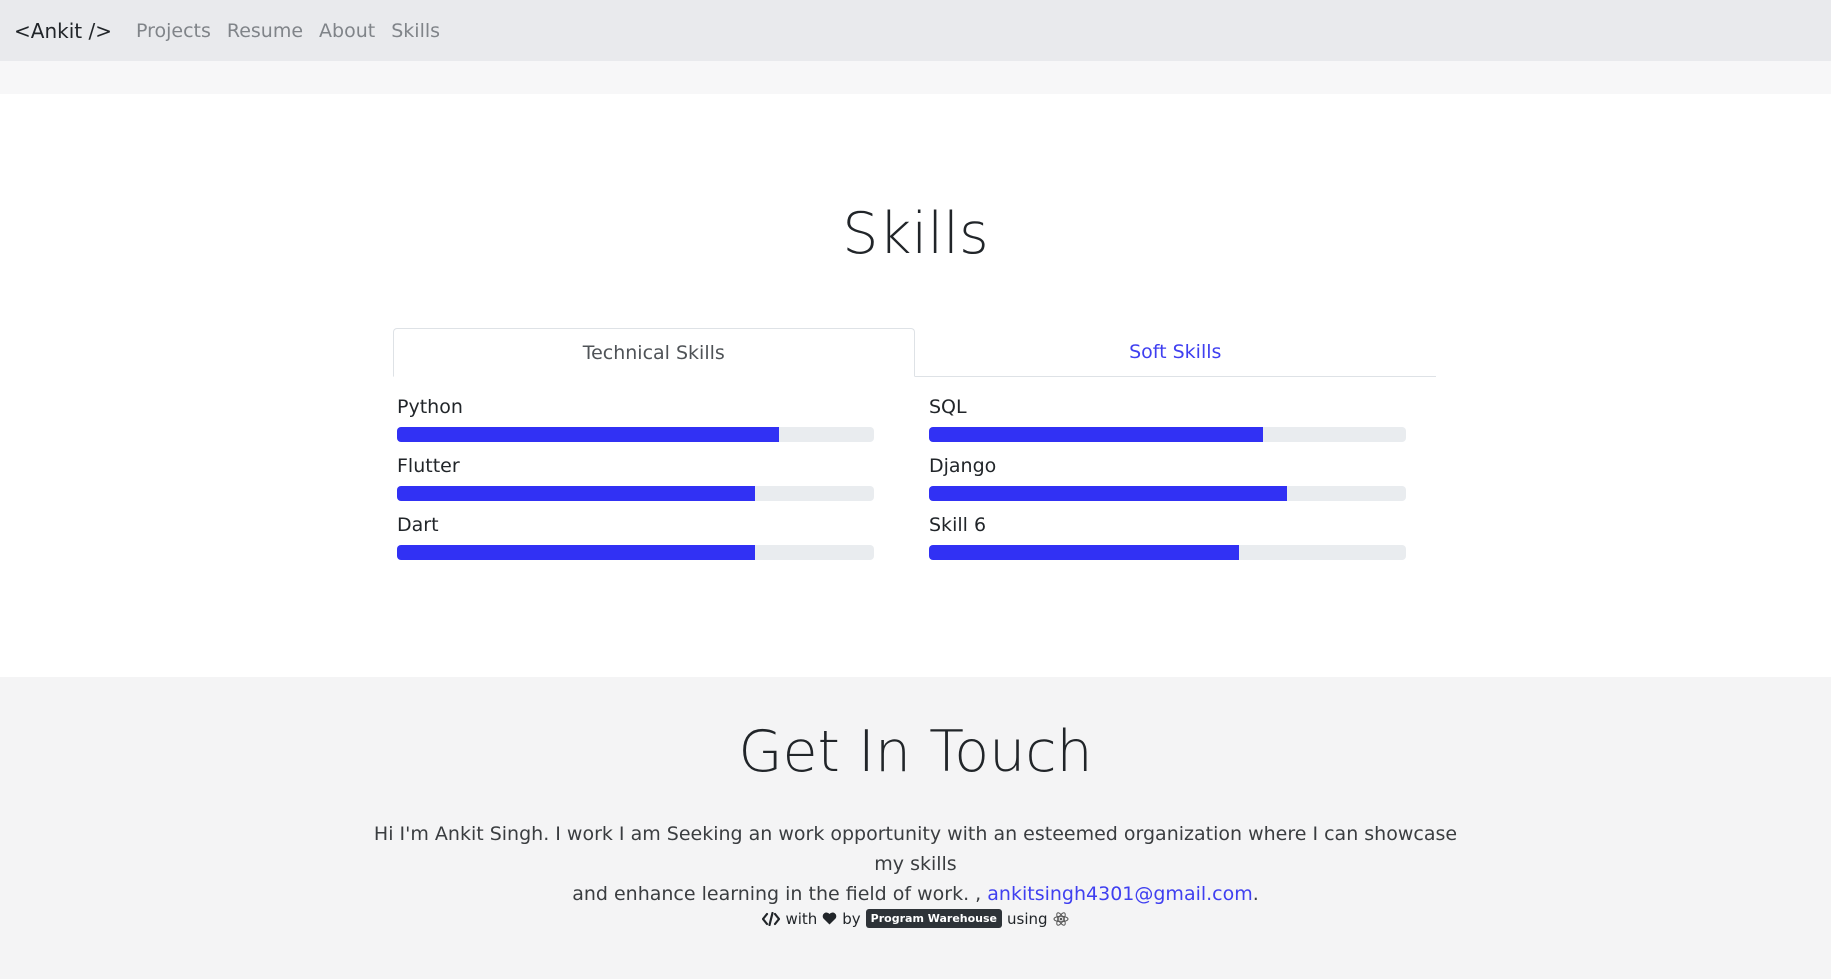  I want to click on nav-link-skills: Skills, so click(415, 31).